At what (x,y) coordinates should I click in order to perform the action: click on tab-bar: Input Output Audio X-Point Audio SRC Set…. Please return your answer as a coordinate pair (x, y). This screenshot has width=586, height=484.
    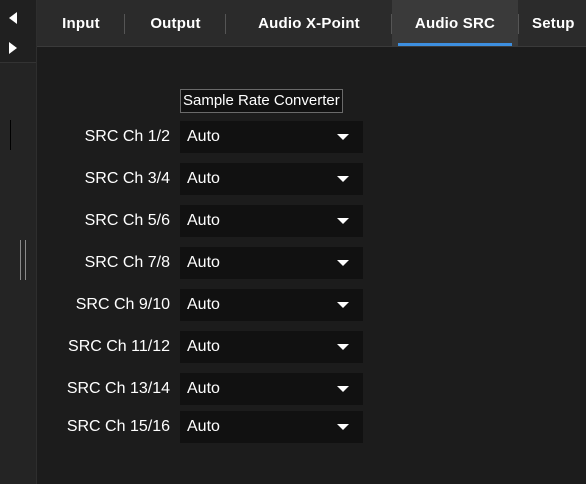
    Looking at the image, I should click on (311, 23).